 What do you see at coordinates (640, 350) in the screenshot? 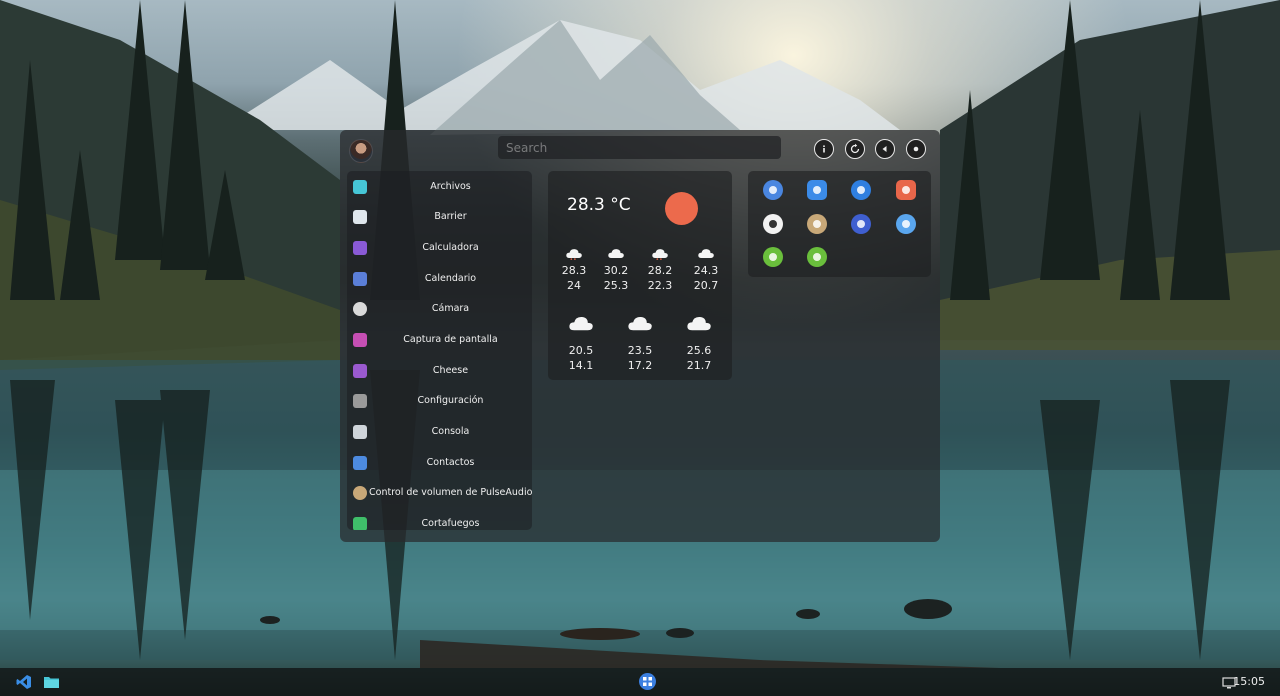
I see `forecast-high: 23.5` at bounding box center [640, 350].